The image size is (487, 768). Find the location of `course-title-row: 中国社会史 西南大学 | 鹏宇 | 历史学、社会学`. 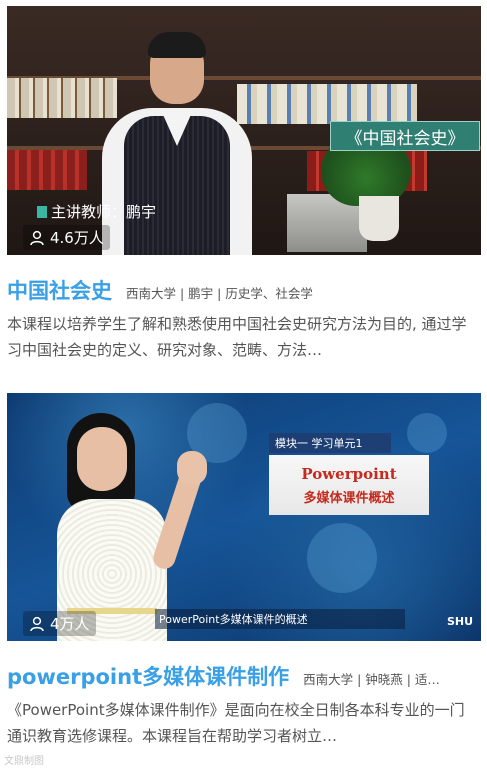

course-title-row: 中国社会史 西南大学 | 鹏宇 | 历史学、社会学 is located at coordinates (244, 290).